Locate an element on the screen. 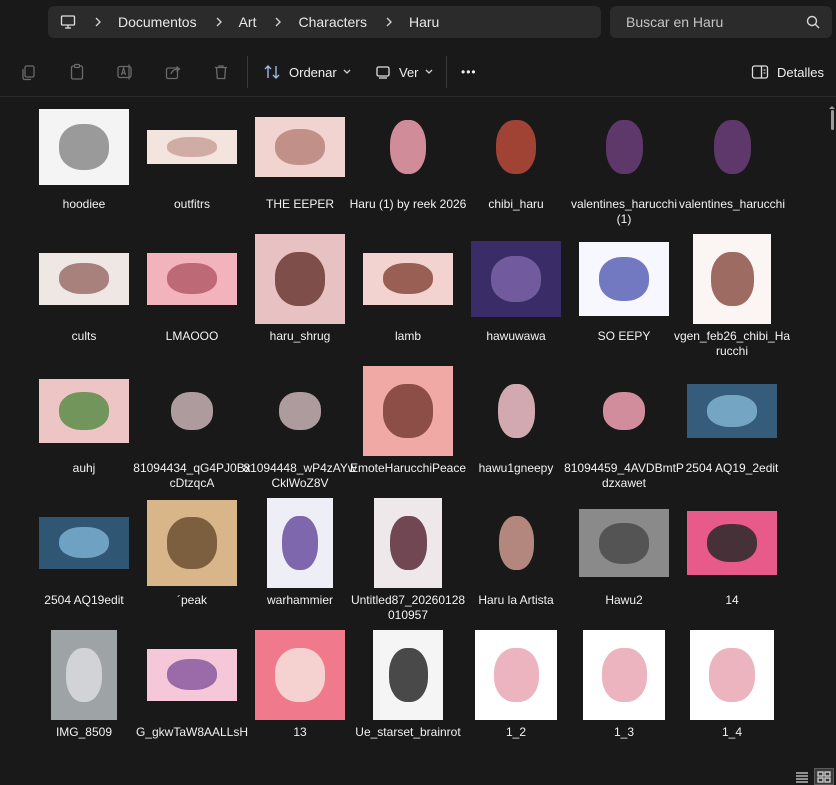 The height and width of the screenshot is (785, 836). file-item: 2504 AQ19_2edit is located at coordinates (732, 420).